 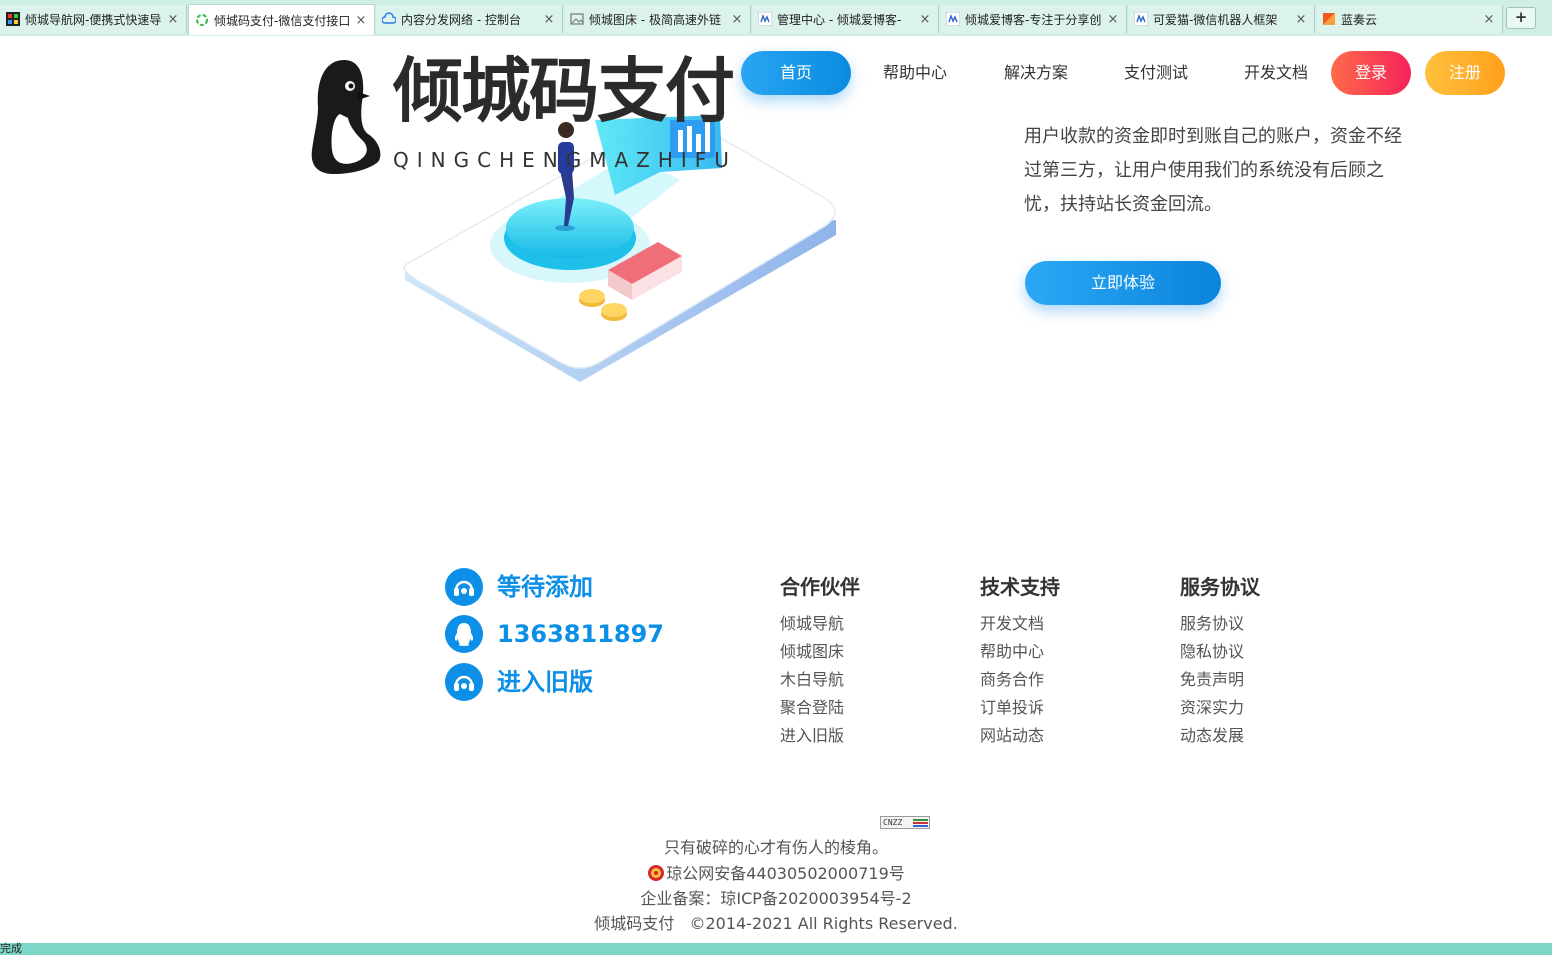 I want to click on footer-column-agreements: 服务协议 服务协议 隐私协议 免责声明 资深实力 动态发展, so click(x=1250, y=661).